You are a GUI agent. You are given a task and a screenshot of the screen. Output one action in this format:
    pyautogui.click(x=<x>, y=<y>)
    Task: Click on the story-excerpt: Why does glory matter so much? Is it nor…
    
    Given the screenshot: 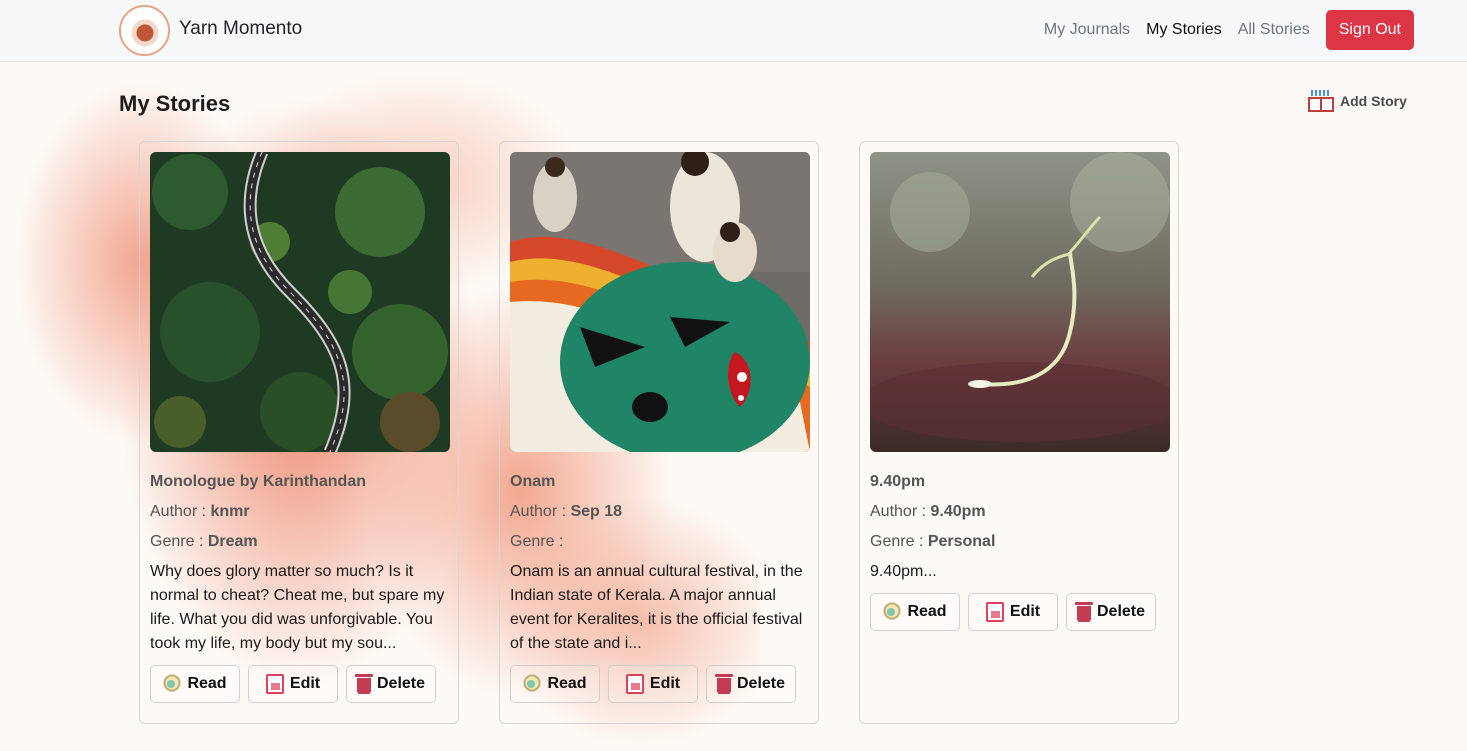 What is the action you would take?
    pyautogui.click(x=297, y=607)
    